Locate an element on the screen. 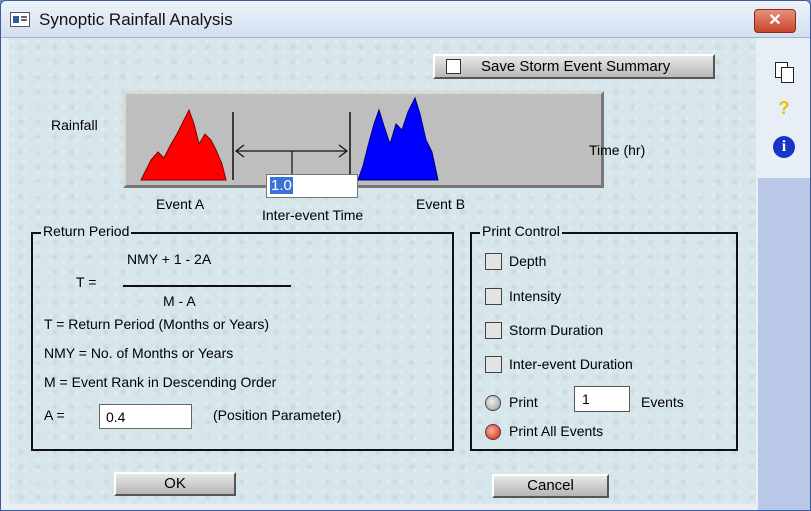  rainfall-diagram is located at coordinates (363, 139).